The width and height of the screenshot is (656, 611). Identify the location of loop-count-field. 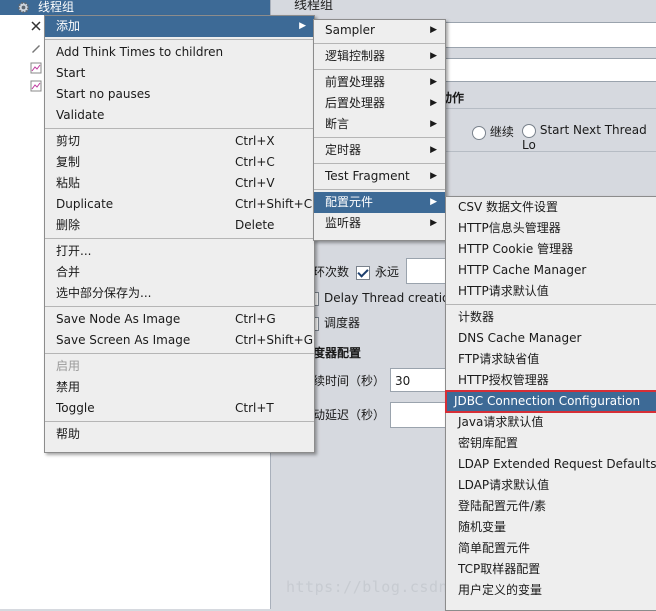
(427, 271).